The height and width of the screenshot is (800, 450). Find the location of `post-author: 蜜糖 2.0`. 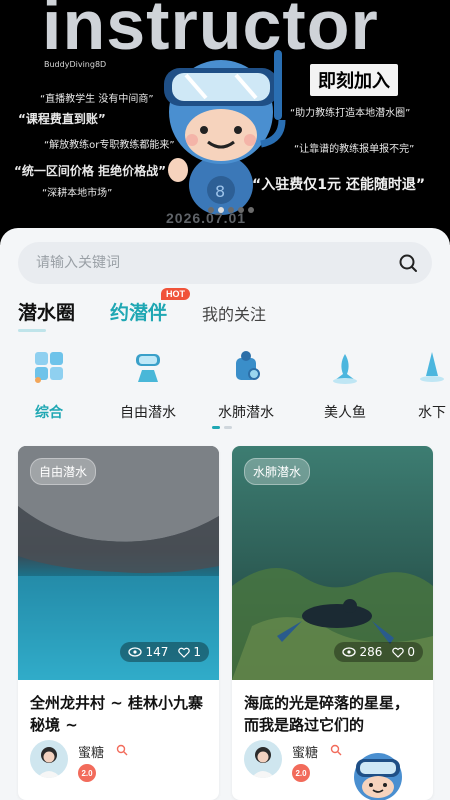

post-author: 蜜糖 2.0 is located at coordinates (120, 761).